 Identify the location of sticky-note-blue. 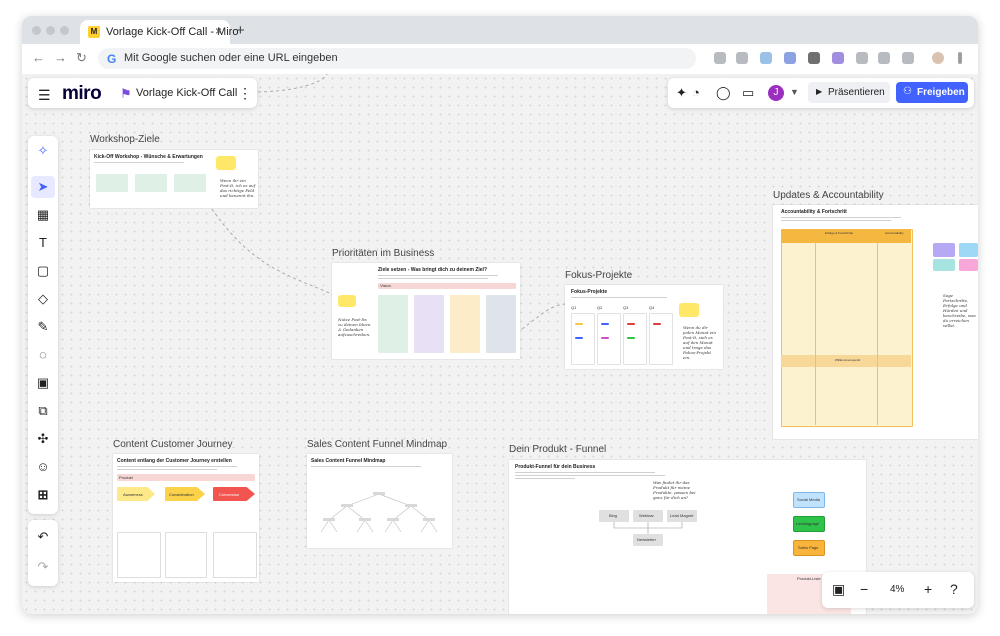
(968, 250).